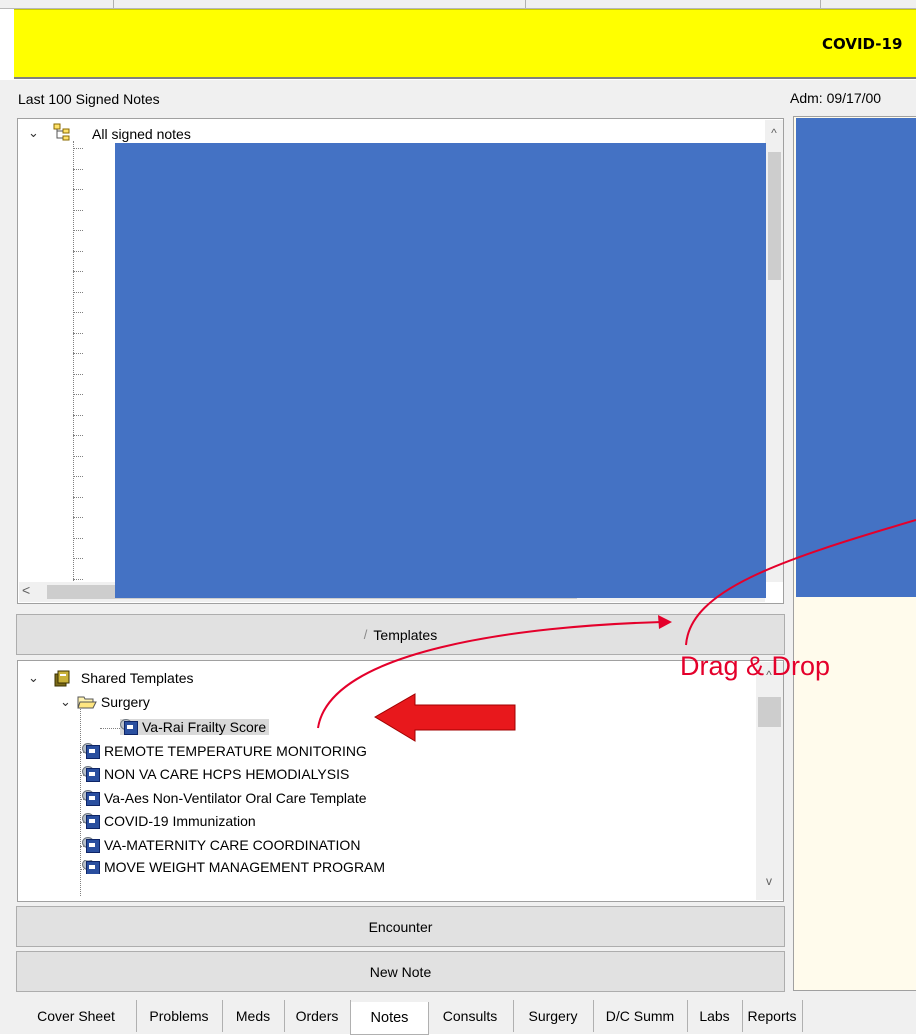 This screenshot has width=916, height=1035. What do you see at coordinates (179, 1016) in the screenshot?
I see `tab-problems: Problems` at bounding box center [179, 1016].